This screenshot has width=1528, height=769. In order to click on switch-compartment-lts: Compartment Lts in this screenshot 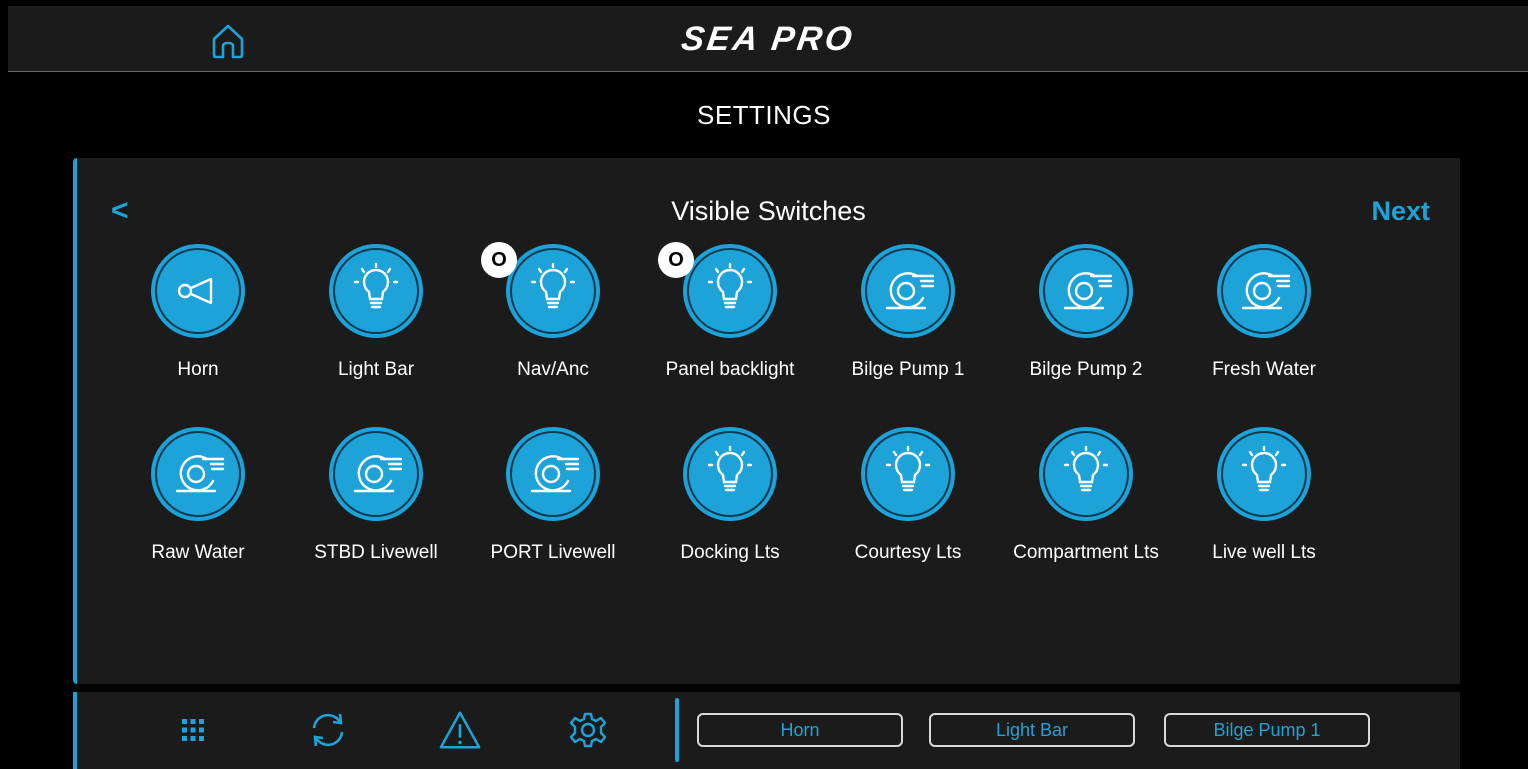, I will do `click(1086, 498)`.